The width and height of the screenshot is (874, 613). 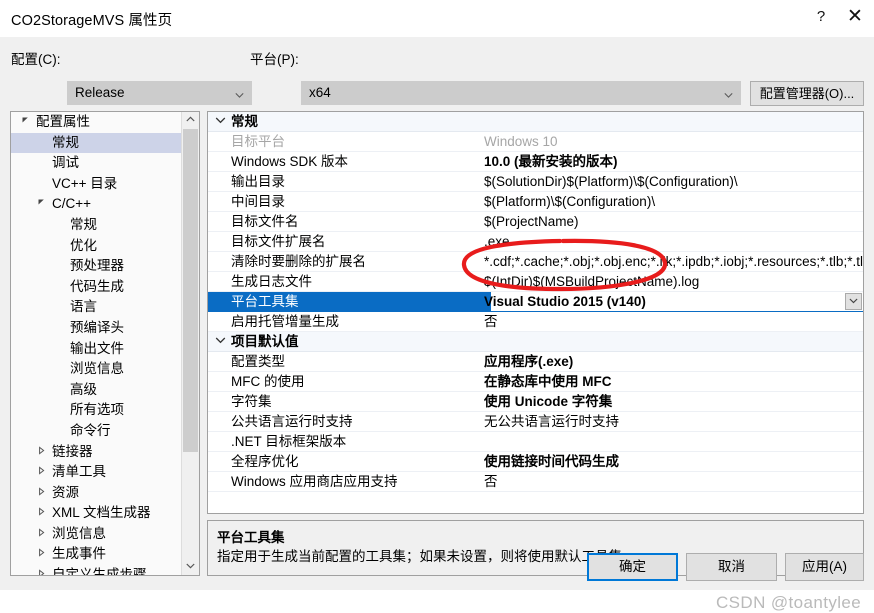 What do you see at coordinates (437, 18) in the screenshot?
I see `title-bar: CO2StorageMVS 属性页 ? ✕` at bounding box center [437, 18].